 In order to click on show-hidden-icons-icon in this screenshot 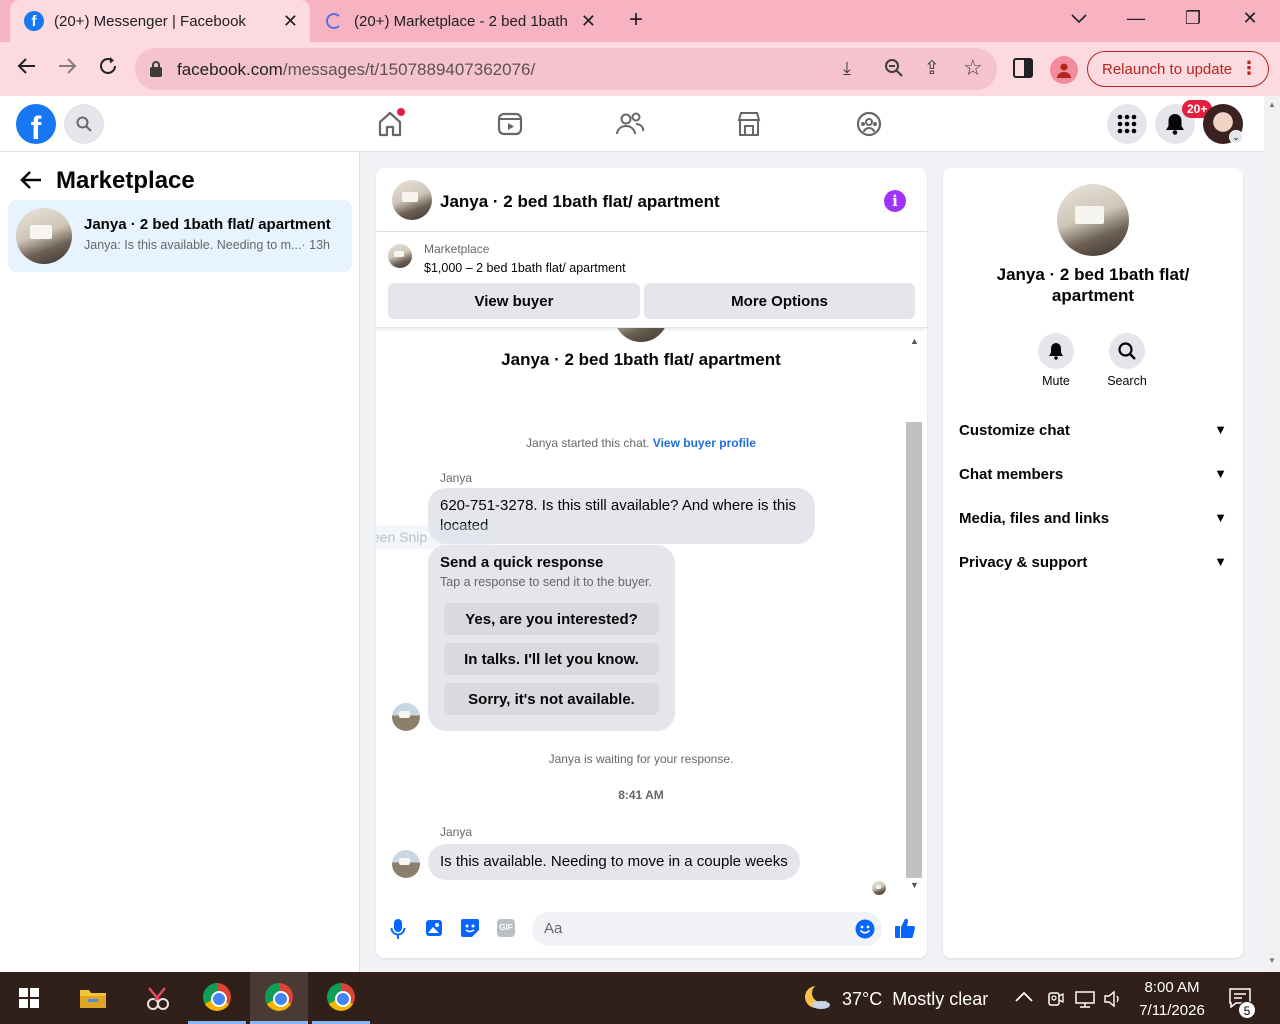, I will do `click(1024, 998)`.